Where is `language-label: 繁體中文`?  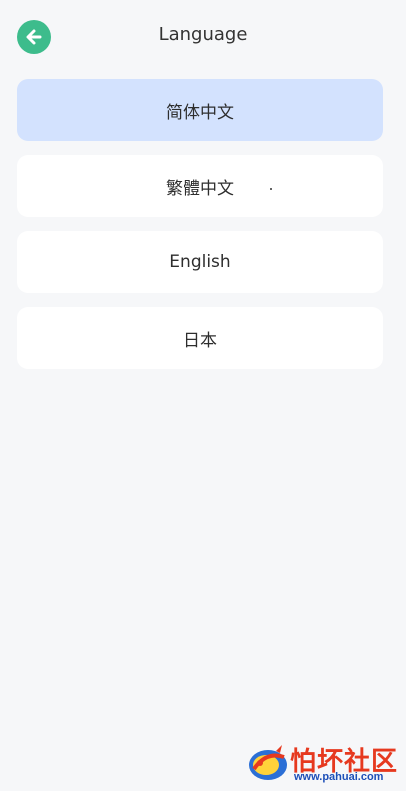
language-label: 繁體中文 is located at coordinates (200, 188).